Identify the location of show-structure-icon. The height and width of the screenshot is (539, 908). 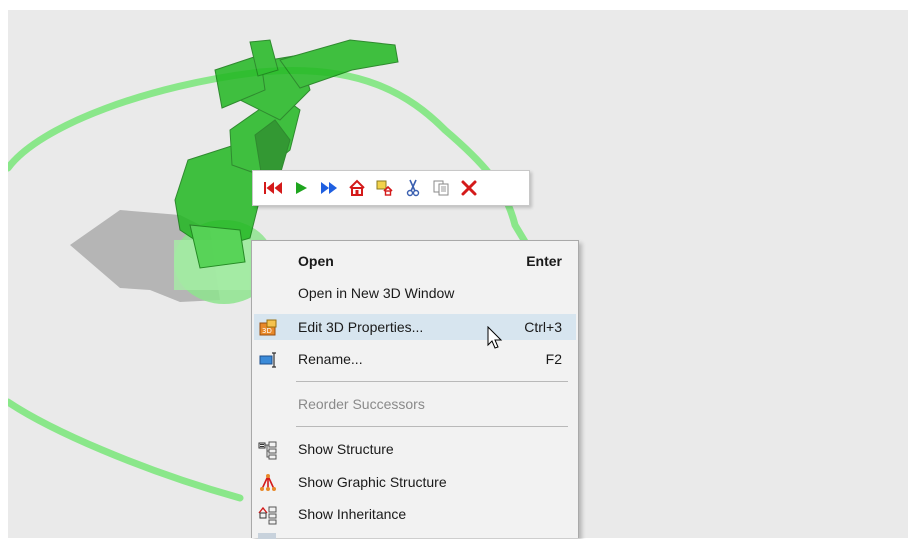
(267, 450).